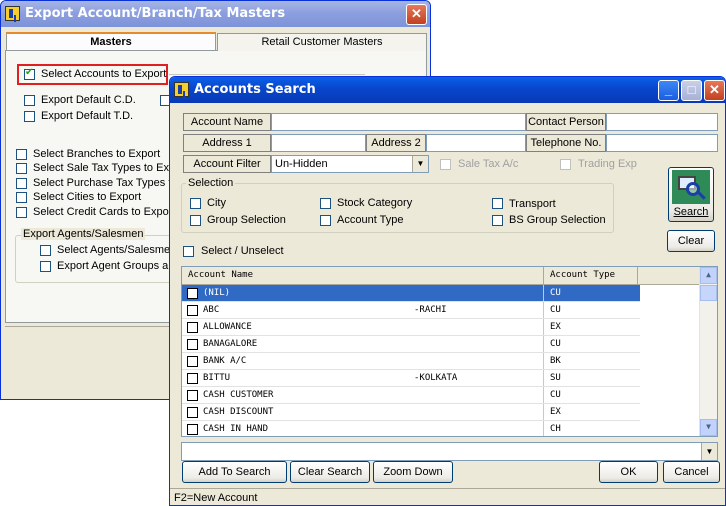 This screenshot has width=726, height=506. Describe the element at coordinates (670, 276) in the screenshot. I see `grid-header-filler` at that location.